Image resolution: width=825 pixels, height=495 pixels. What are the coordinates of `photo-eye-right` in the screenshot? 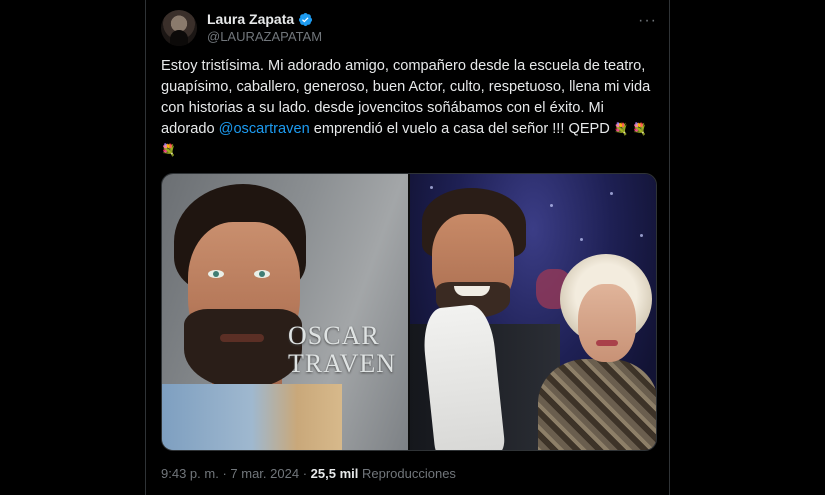 It's located at (262, 274).